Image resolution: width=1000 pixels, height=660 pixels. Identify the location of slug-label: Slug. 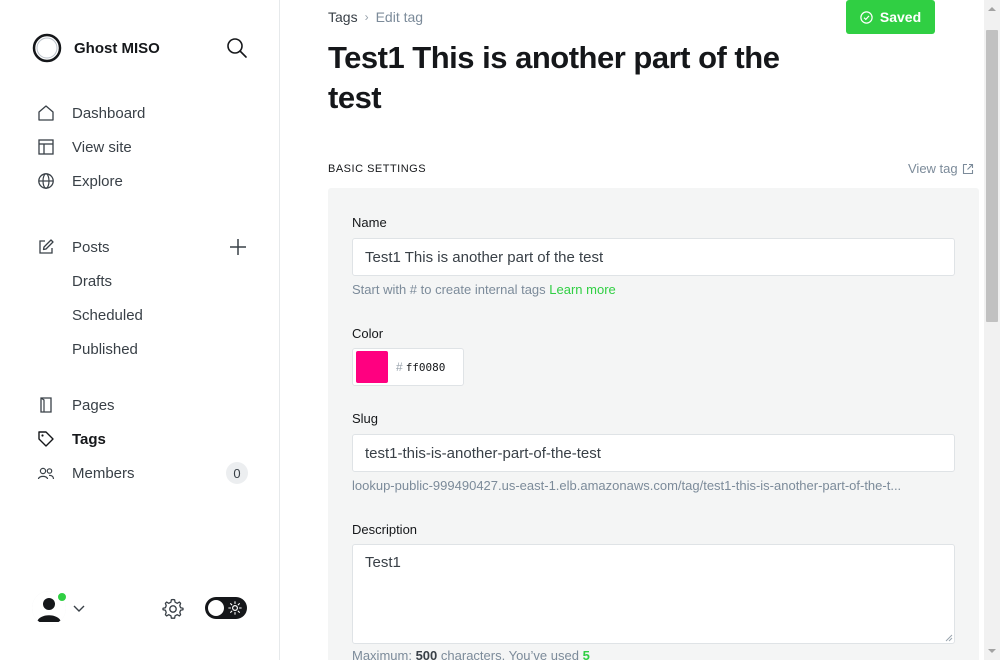
(365, 418).